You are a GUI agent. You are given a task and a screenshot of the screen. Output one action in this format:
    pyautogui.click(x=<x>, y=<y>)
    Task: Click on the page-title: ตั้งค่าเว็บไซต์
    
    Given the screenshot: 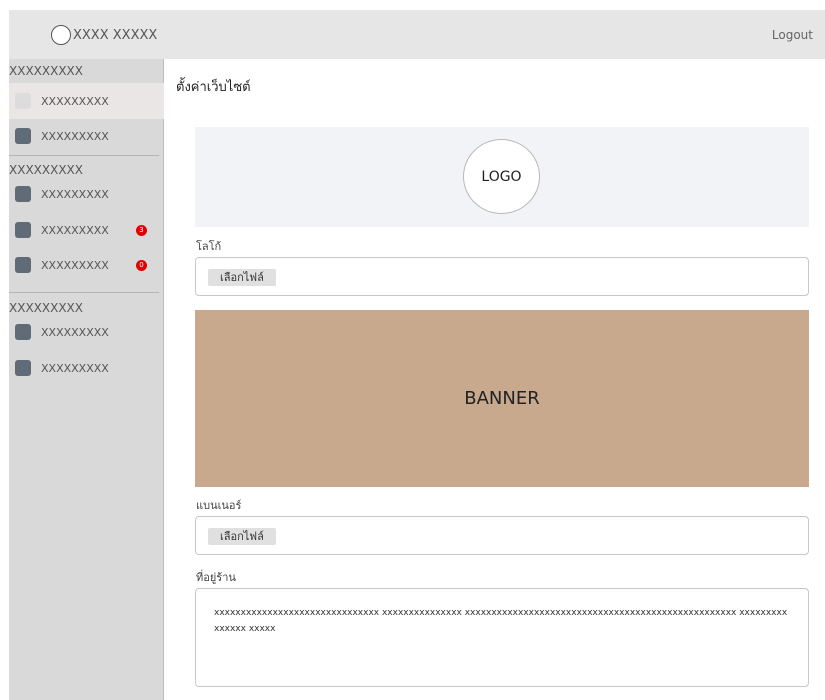 What is the action you would take?
    pyautogui.click(x=213, y=87)
    